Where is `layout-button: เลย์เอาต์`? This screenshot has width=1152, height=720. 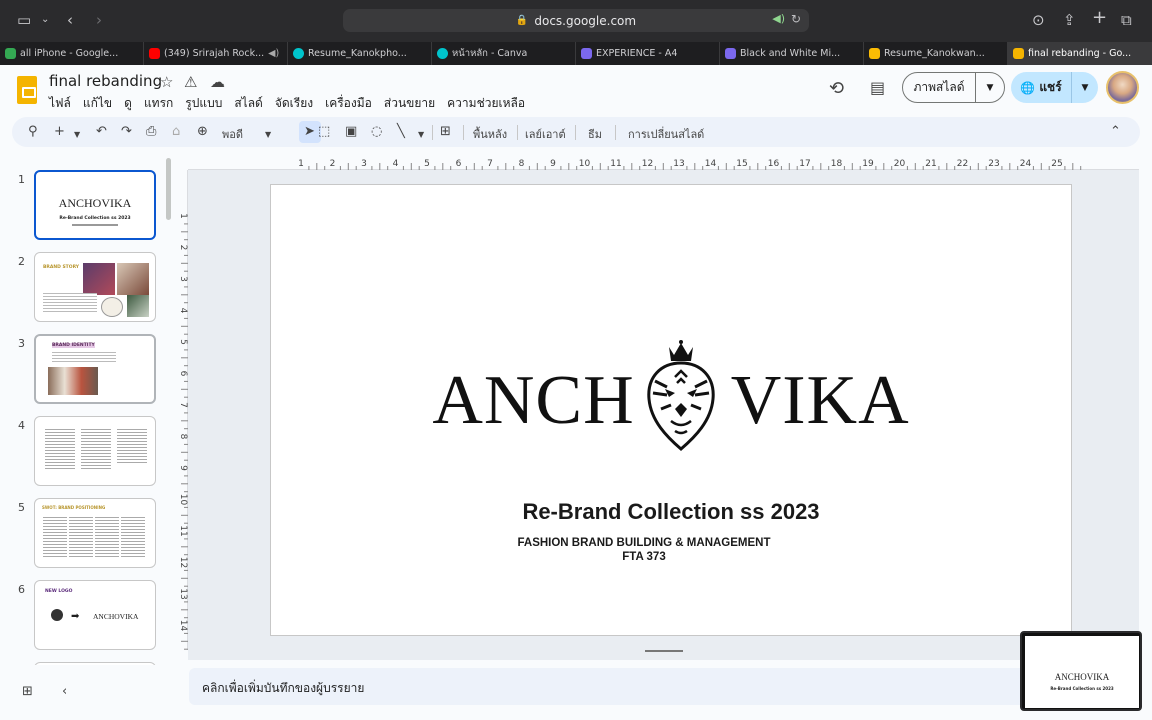
layout-button: เลย์เอาต์ is located at coordinates (545, 134).